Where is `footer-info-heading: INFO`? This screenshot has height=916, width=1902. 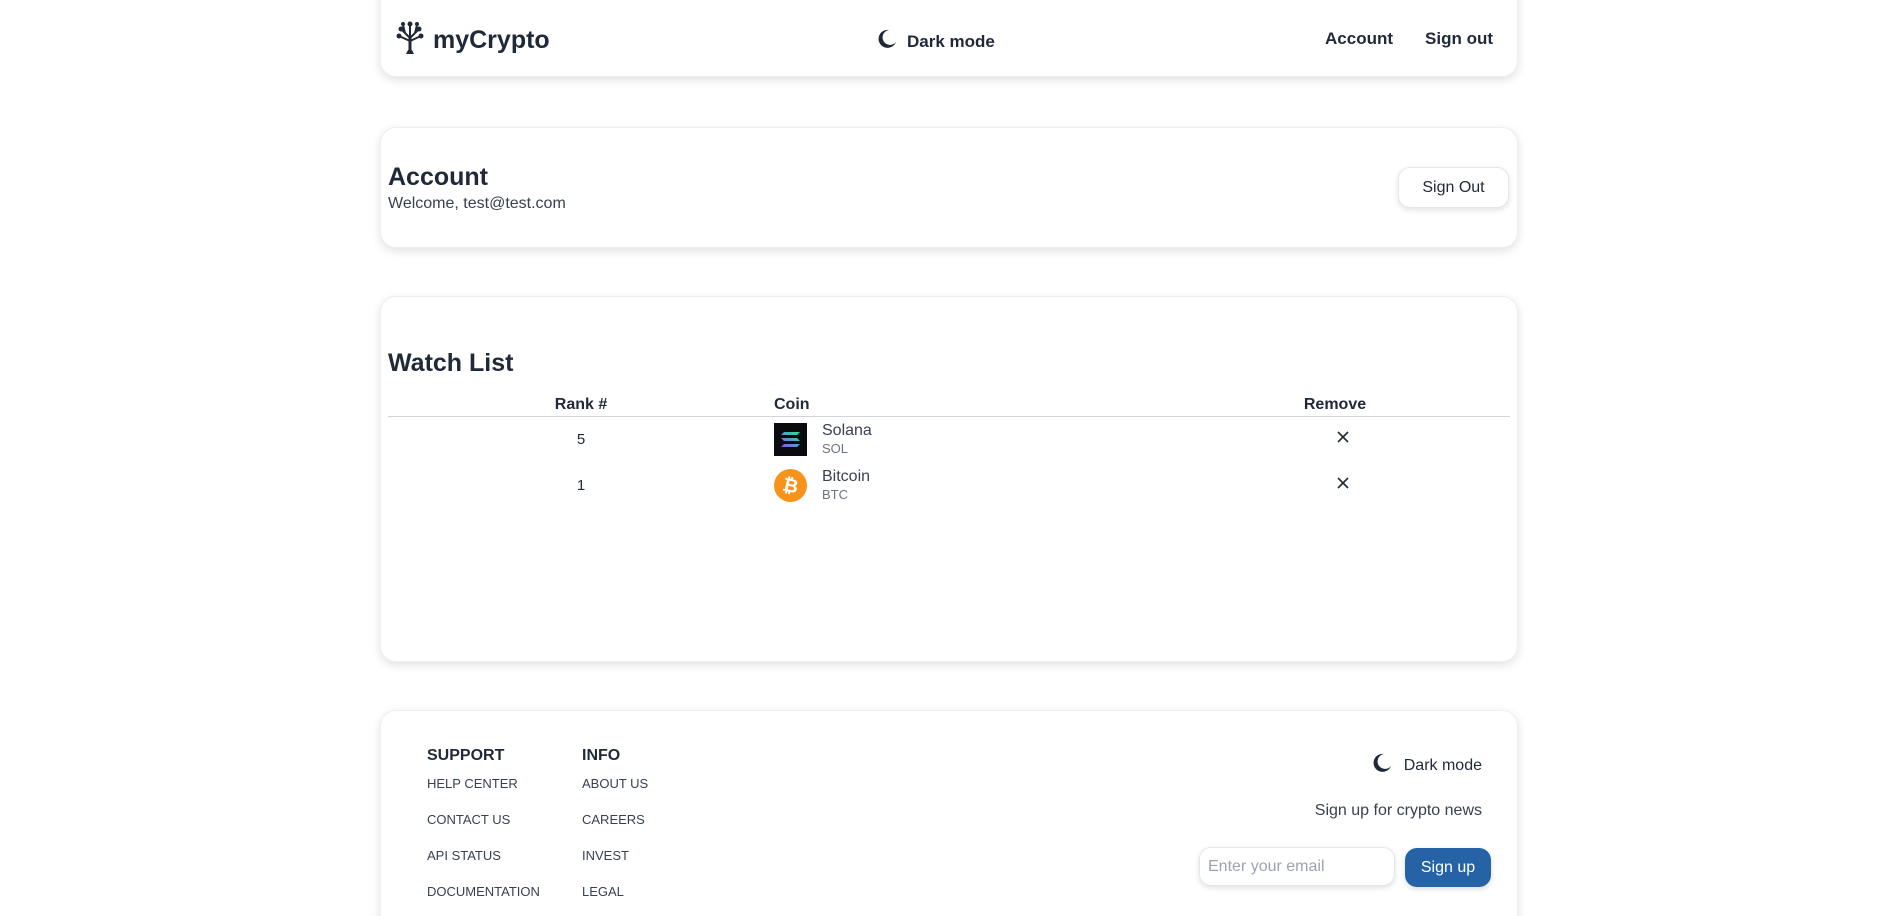
footer-info-heading: INFO is located at coordinates (601, 755).